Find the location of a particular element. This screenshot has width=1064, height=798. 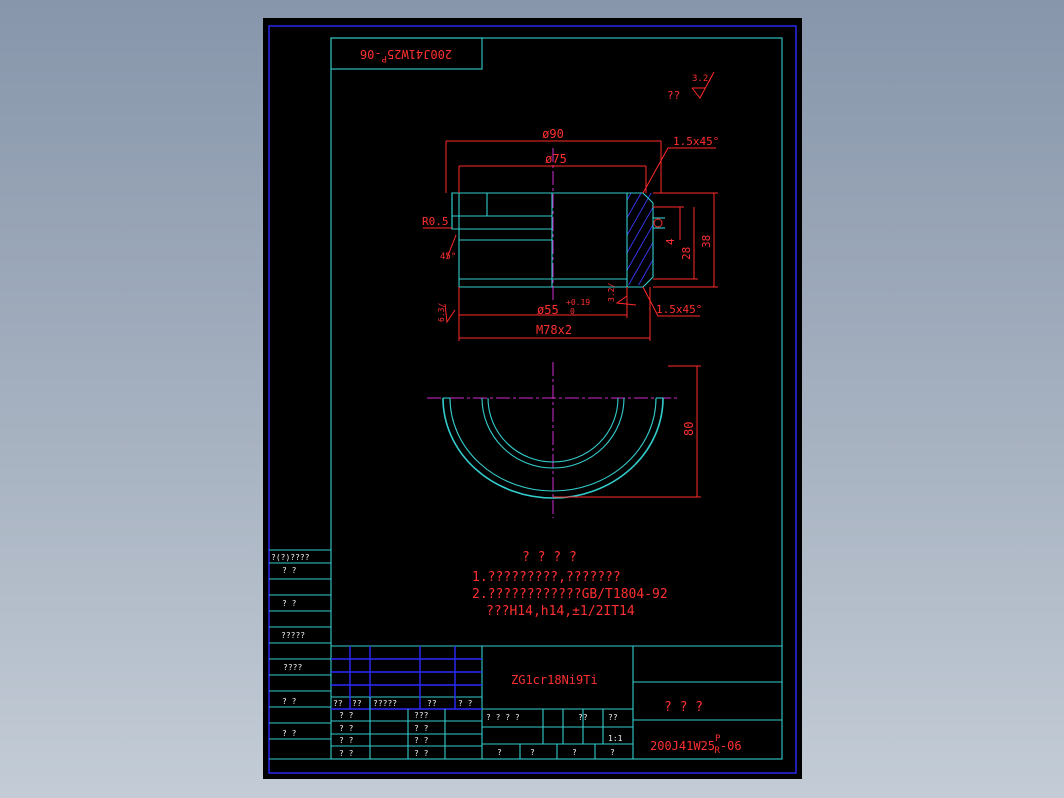

tb-stage: ? ? ? ? is located at coordinates (503, 717).